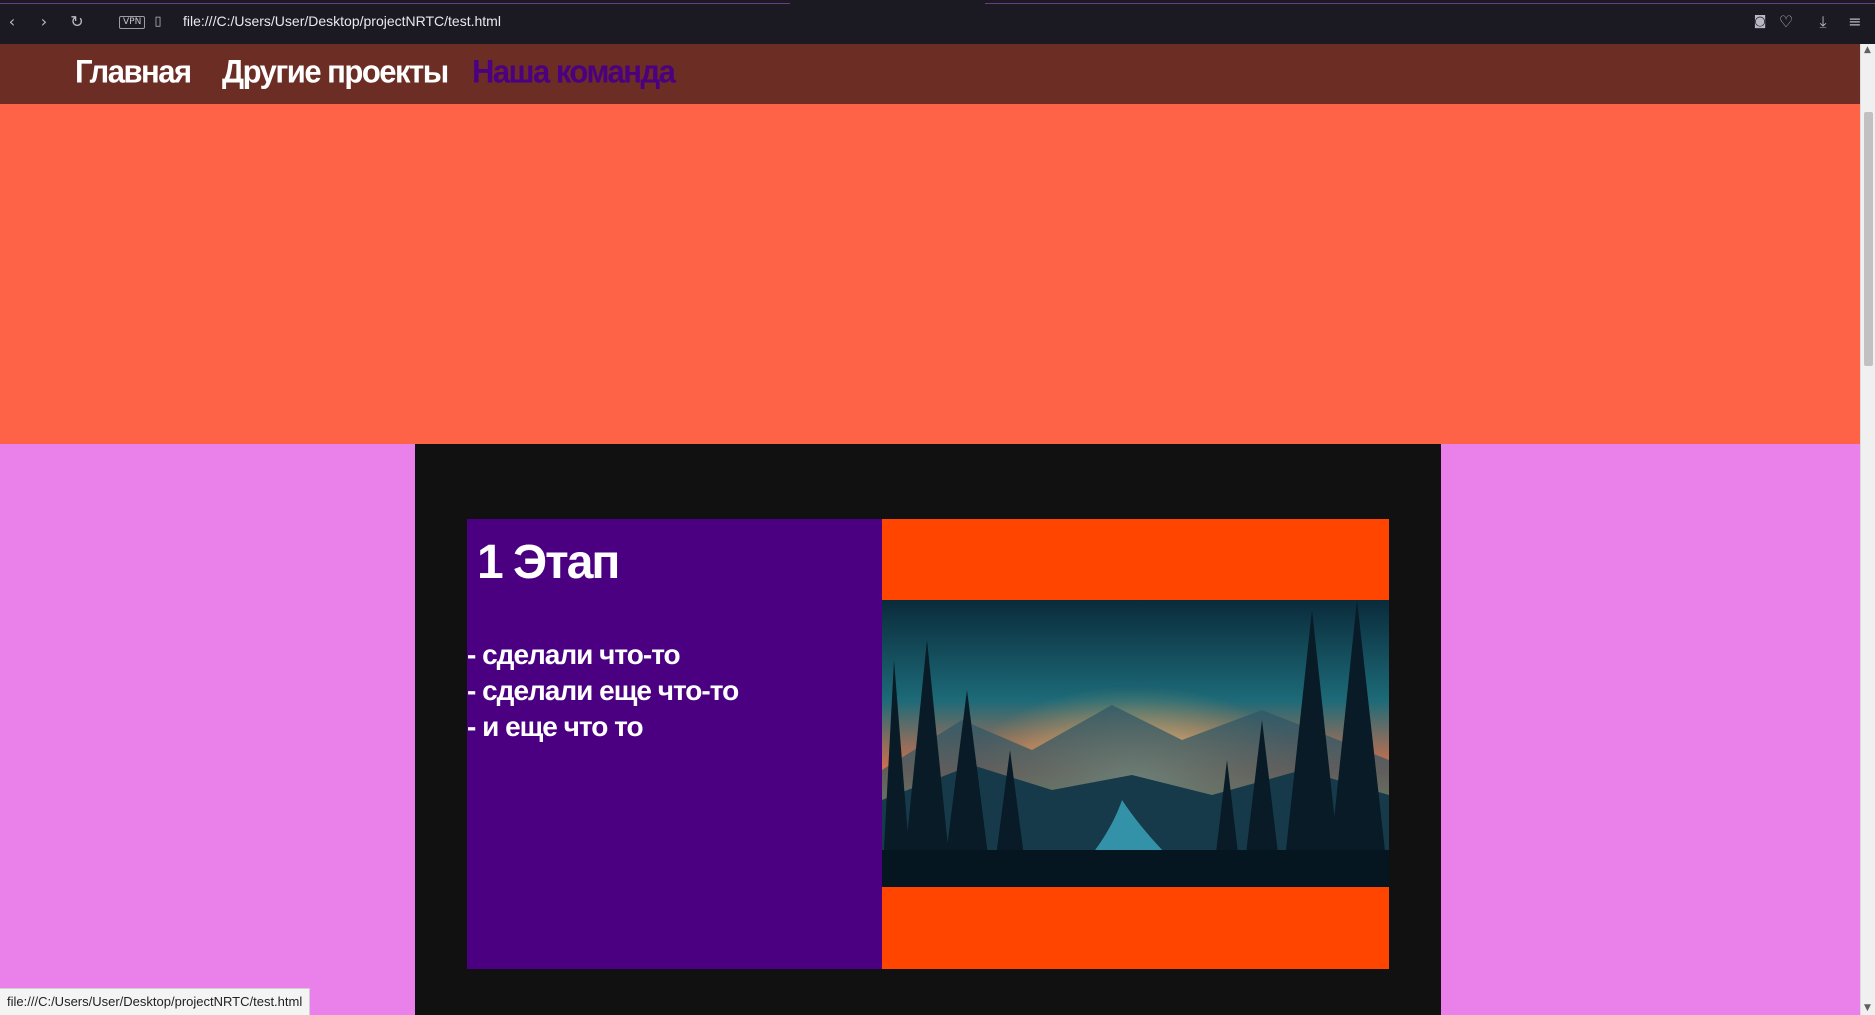 This screenshot has width=1875, height=1015. I want to click on forest-landscape-image, so click(1135, 743).